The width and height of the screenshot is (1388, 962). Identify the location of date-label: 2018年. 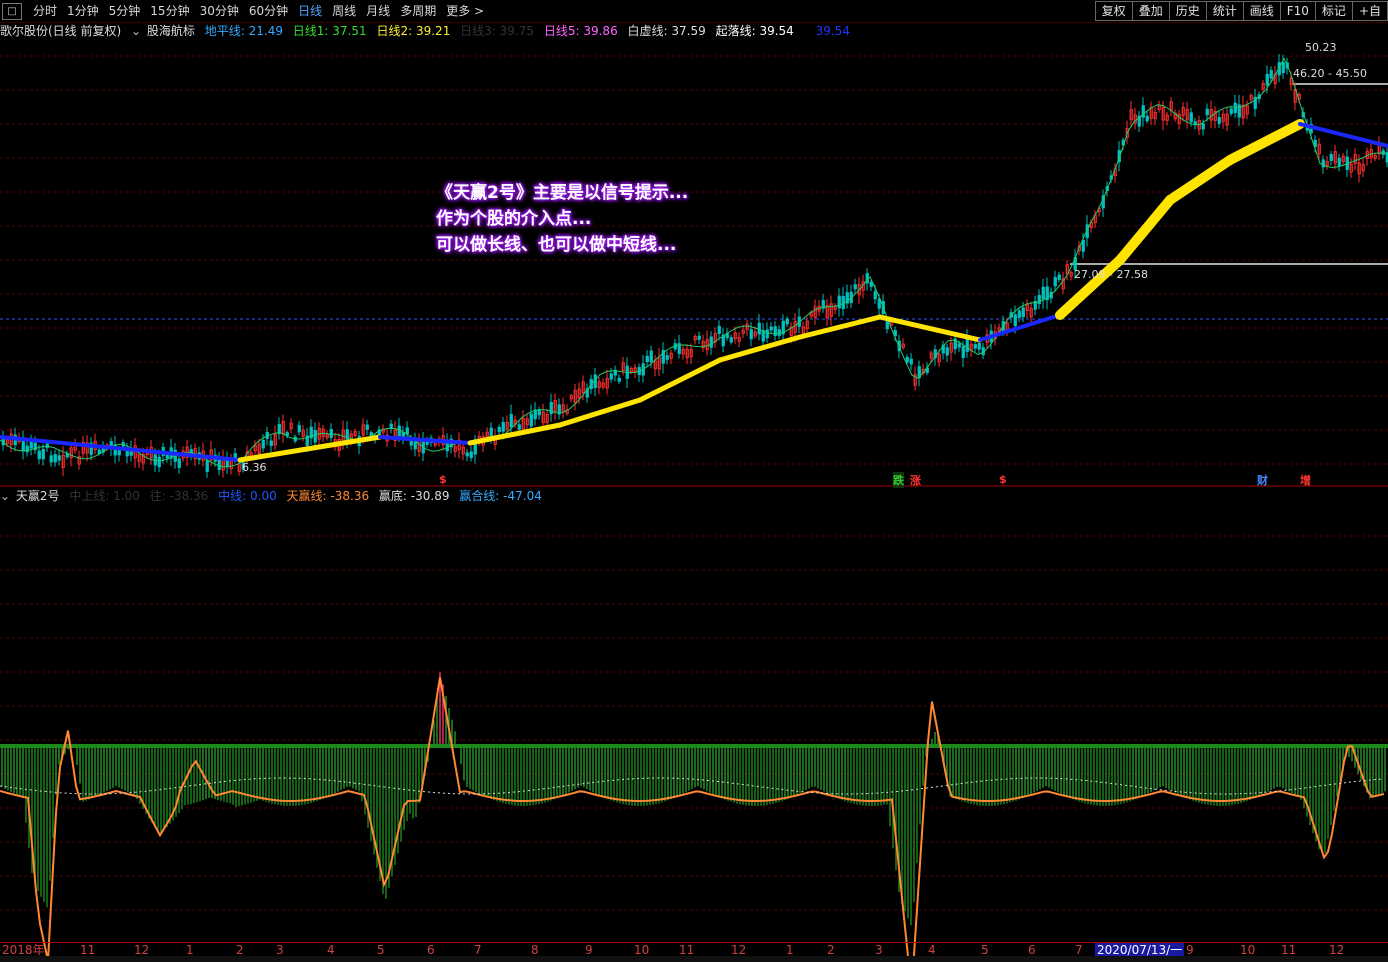
(23, 950).